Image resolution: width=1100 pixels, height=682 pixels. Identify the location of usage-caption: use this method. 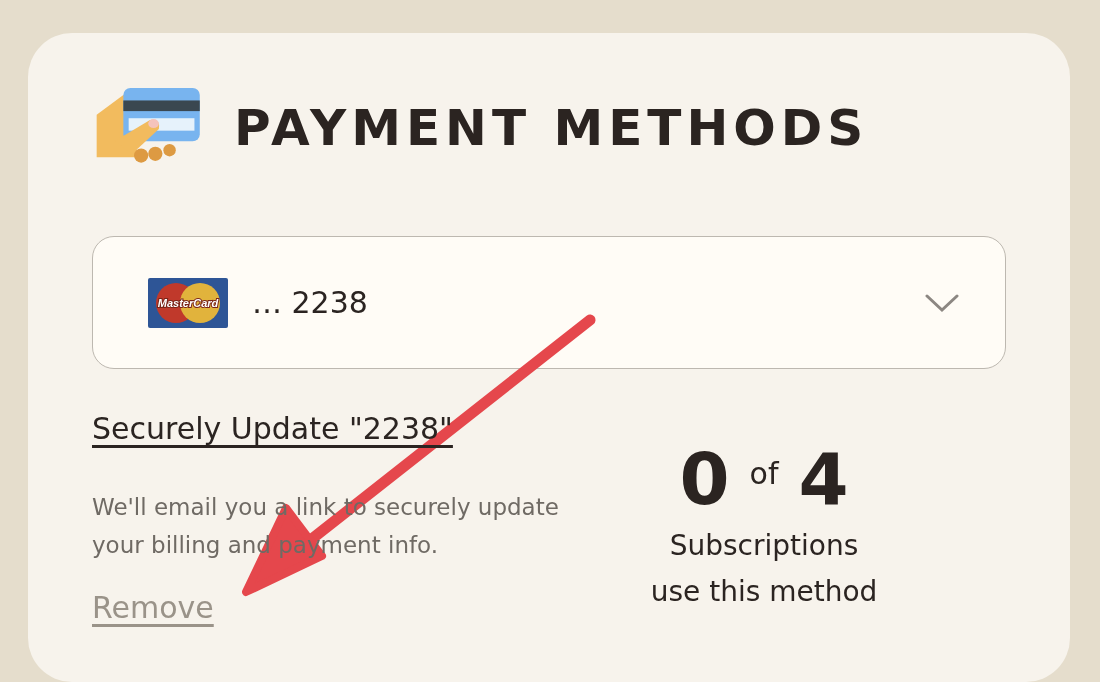
(764, 592).